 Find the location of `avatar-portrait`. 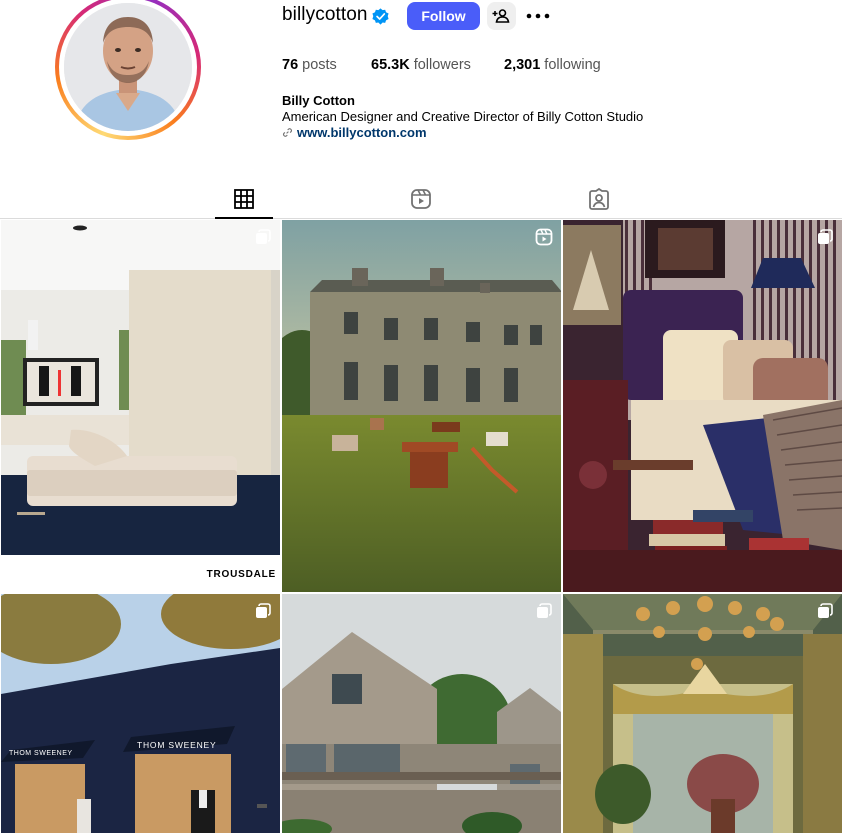

avatar-portrait is located at coordinates (128, 67).